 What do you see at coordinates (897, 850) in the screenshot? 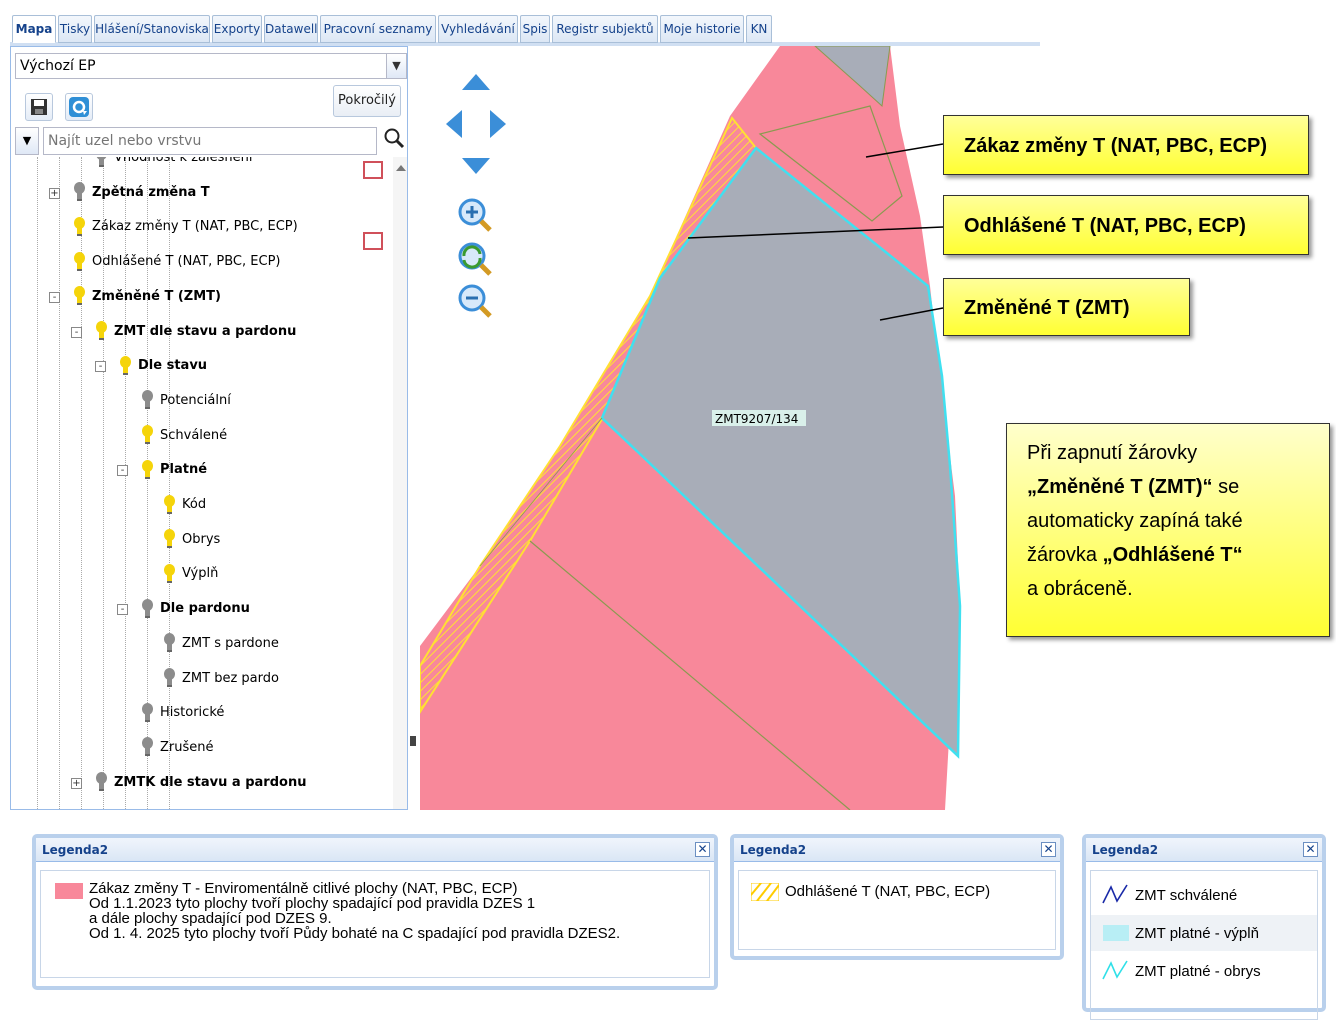
I see `legend-header: Legenda2 ✕` at bounding box center [897, 850].